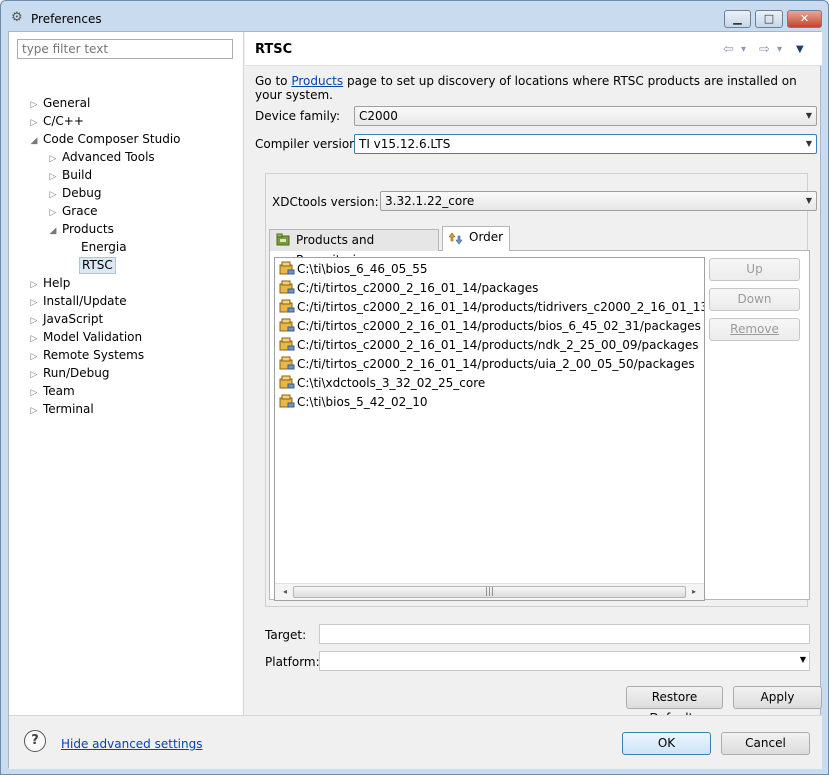  What do you see at coordinates (93, 337) in the screenshot?
I see `tree-item-label: Model Validation` at bounding box center [93, 337].